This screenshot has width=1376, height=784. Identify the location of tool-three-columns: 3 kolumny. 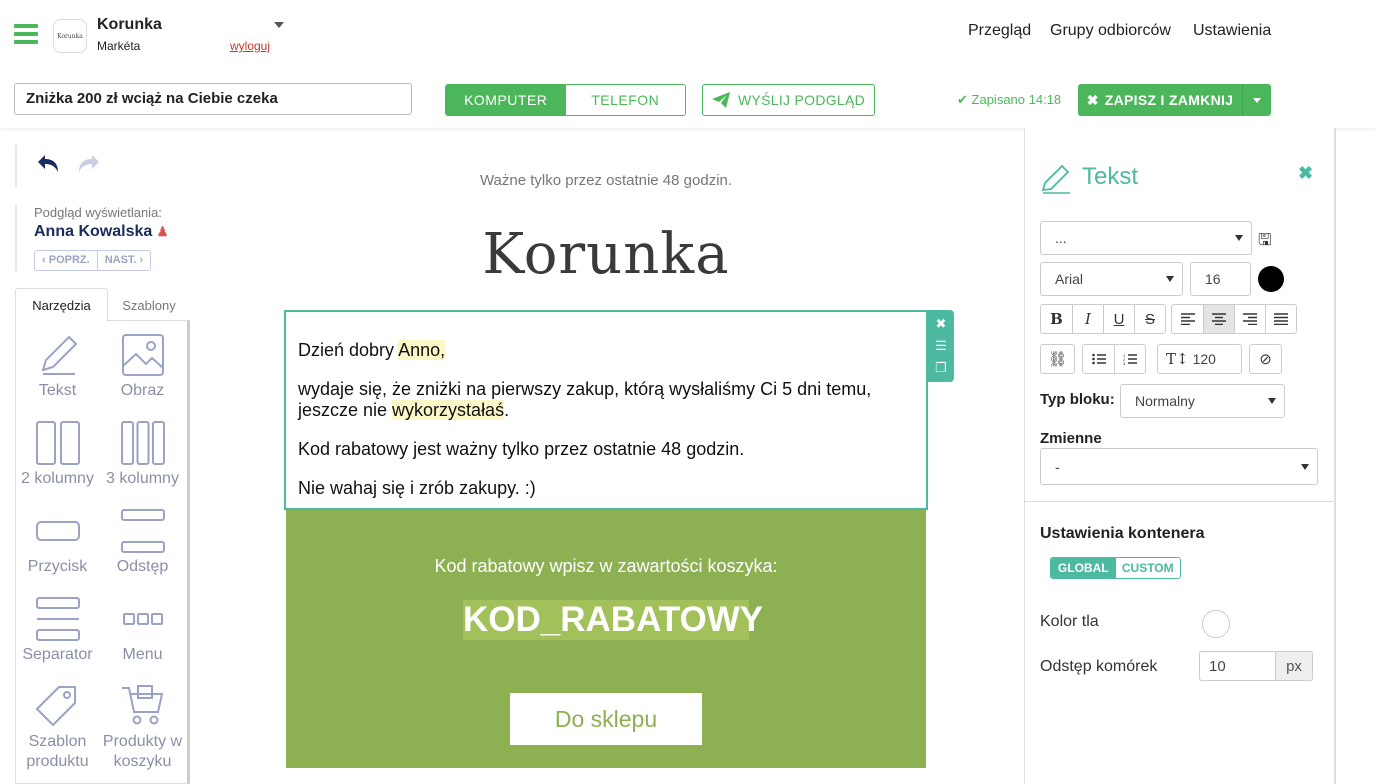
(142, 454).